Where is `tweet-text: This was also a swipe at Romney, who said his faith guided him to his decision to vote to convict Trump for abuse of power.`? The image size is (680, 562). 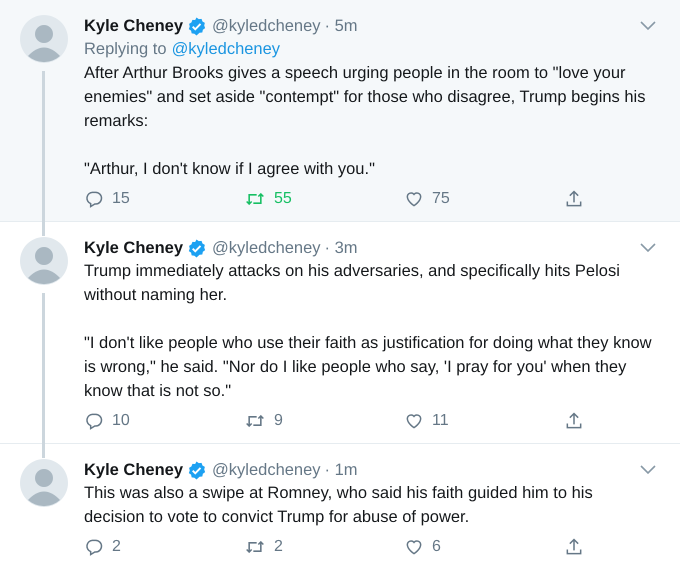 tweet-text: This was also a swipe at Romney, who said his faith guided him to his decision to vote to convict Trump for abuse of power. is located at coordinates (339, 505).